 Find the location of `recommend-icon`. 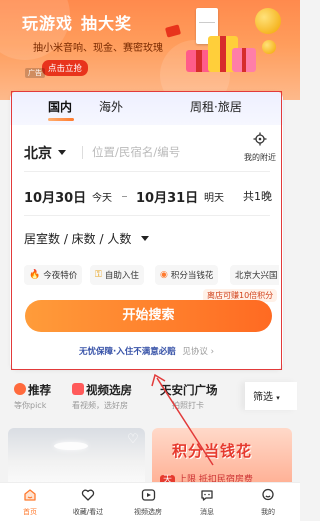

recommend-icon is located at coordinates (20, 389).